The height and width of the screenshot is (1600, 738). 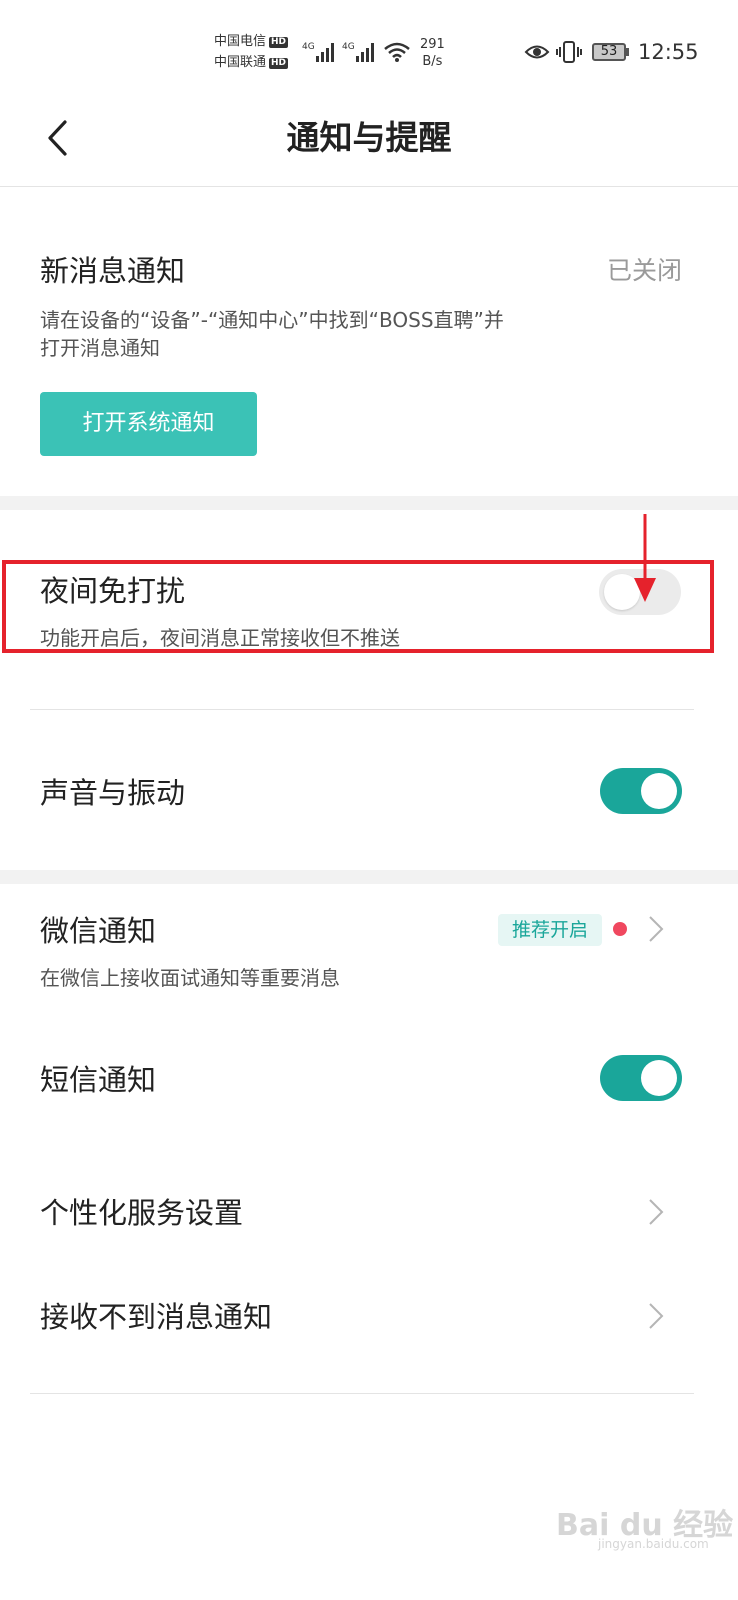 What do you see at coordinates (190, 978) in the screenshot?
I see `wechat-description: 在微信上接收面试通知等重要消息` at bounding box center [190, 978].